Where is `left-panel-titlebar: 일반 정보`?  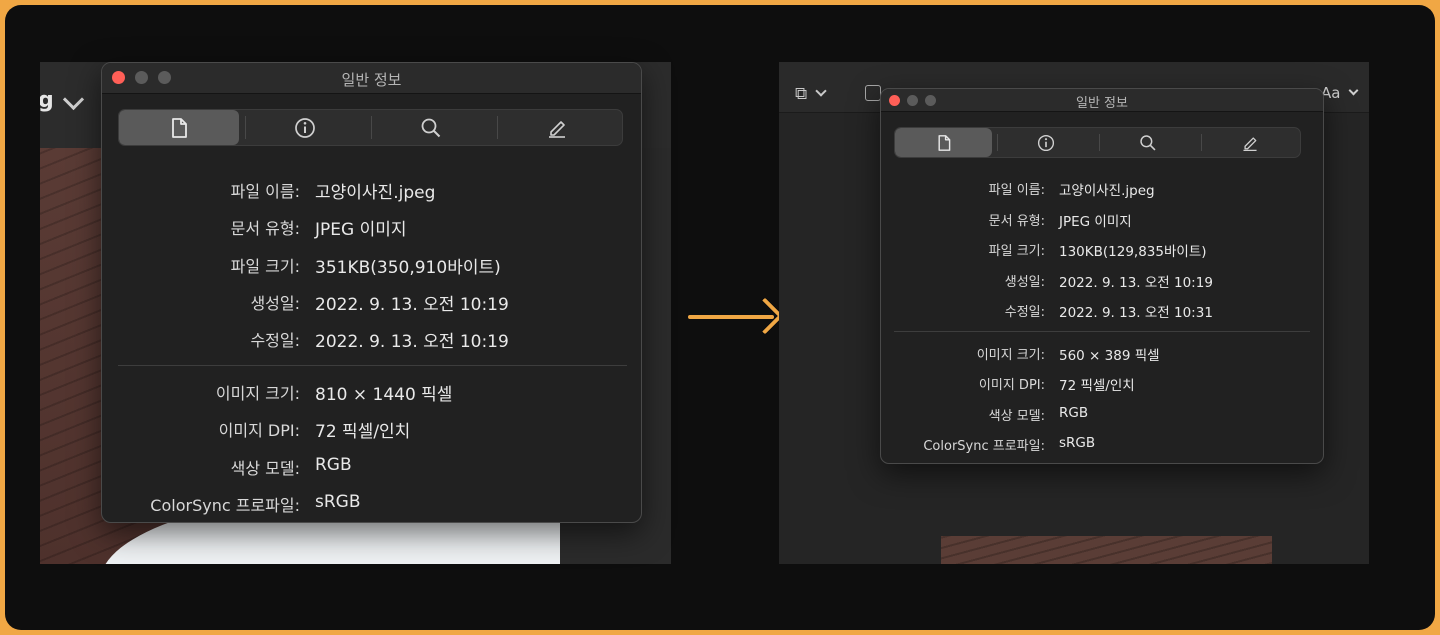
left-panel-titlebar: 일반 정보 is located at coordinates (371, 78).